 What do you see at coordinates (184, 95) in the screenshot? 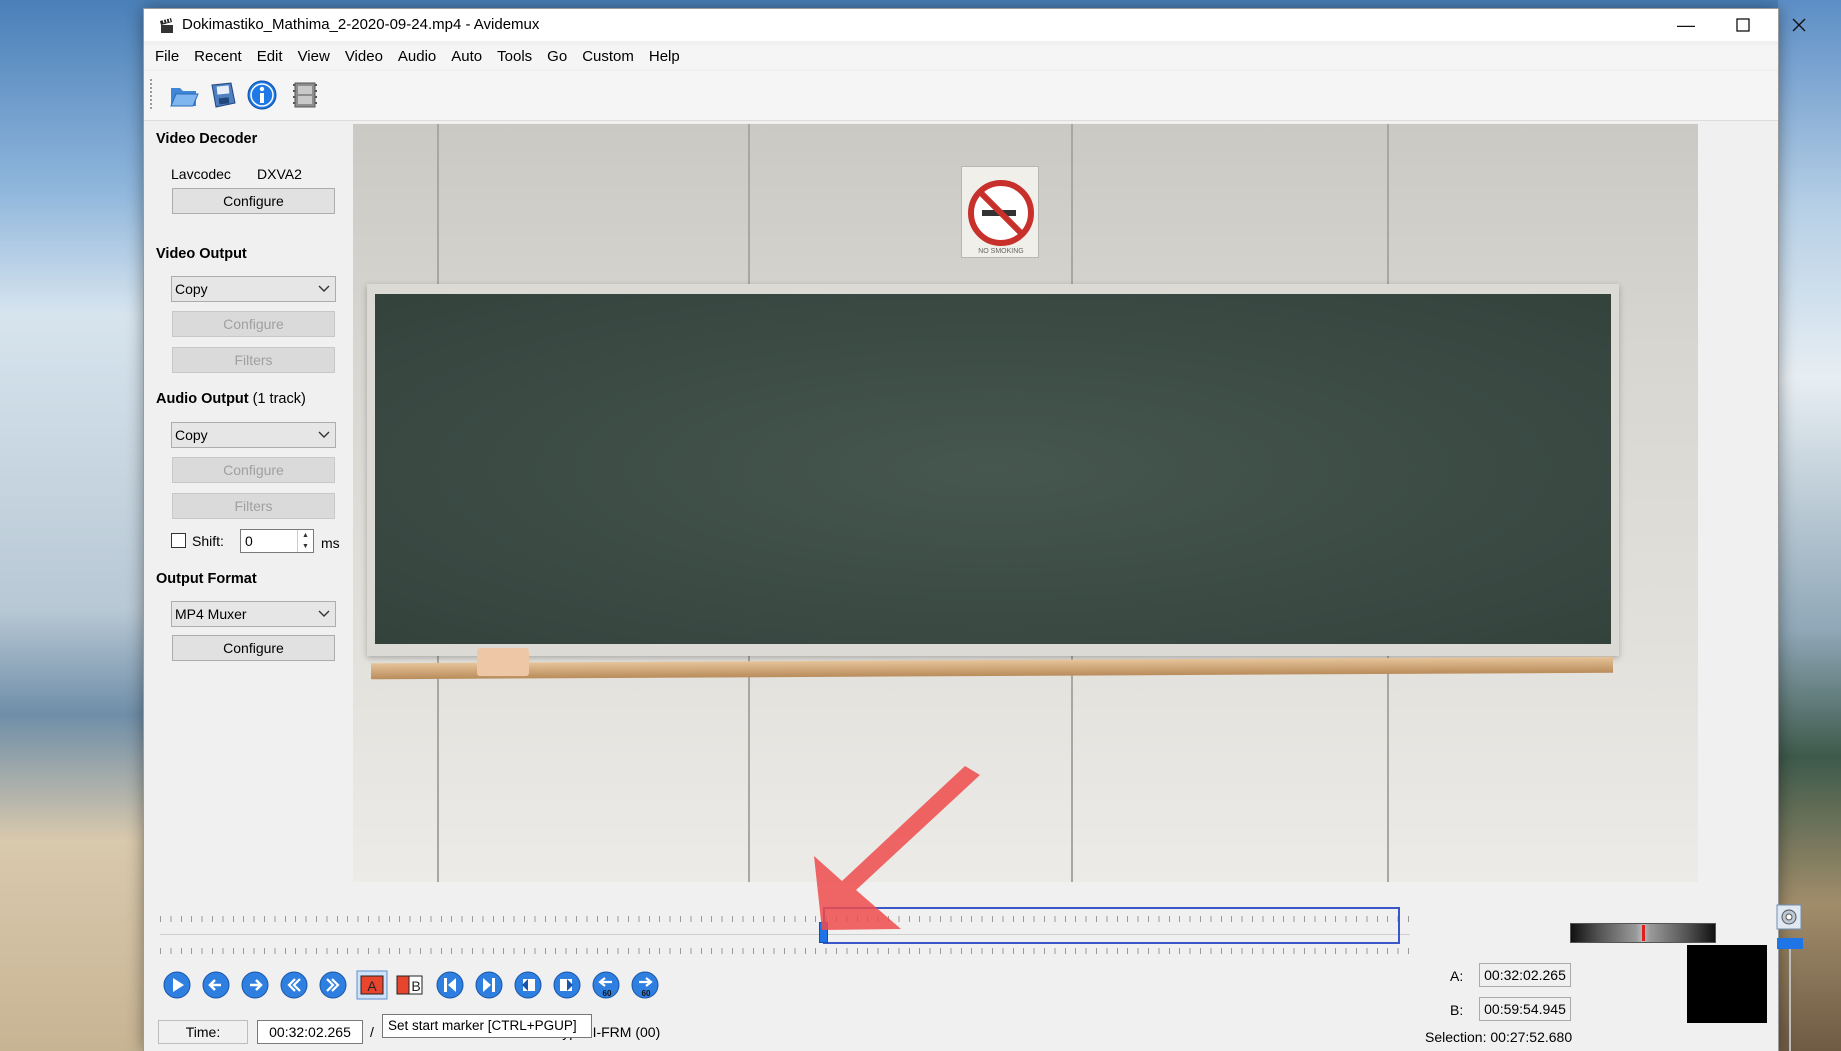
I see `open-folder-icon` at bounding box center [184, 95].